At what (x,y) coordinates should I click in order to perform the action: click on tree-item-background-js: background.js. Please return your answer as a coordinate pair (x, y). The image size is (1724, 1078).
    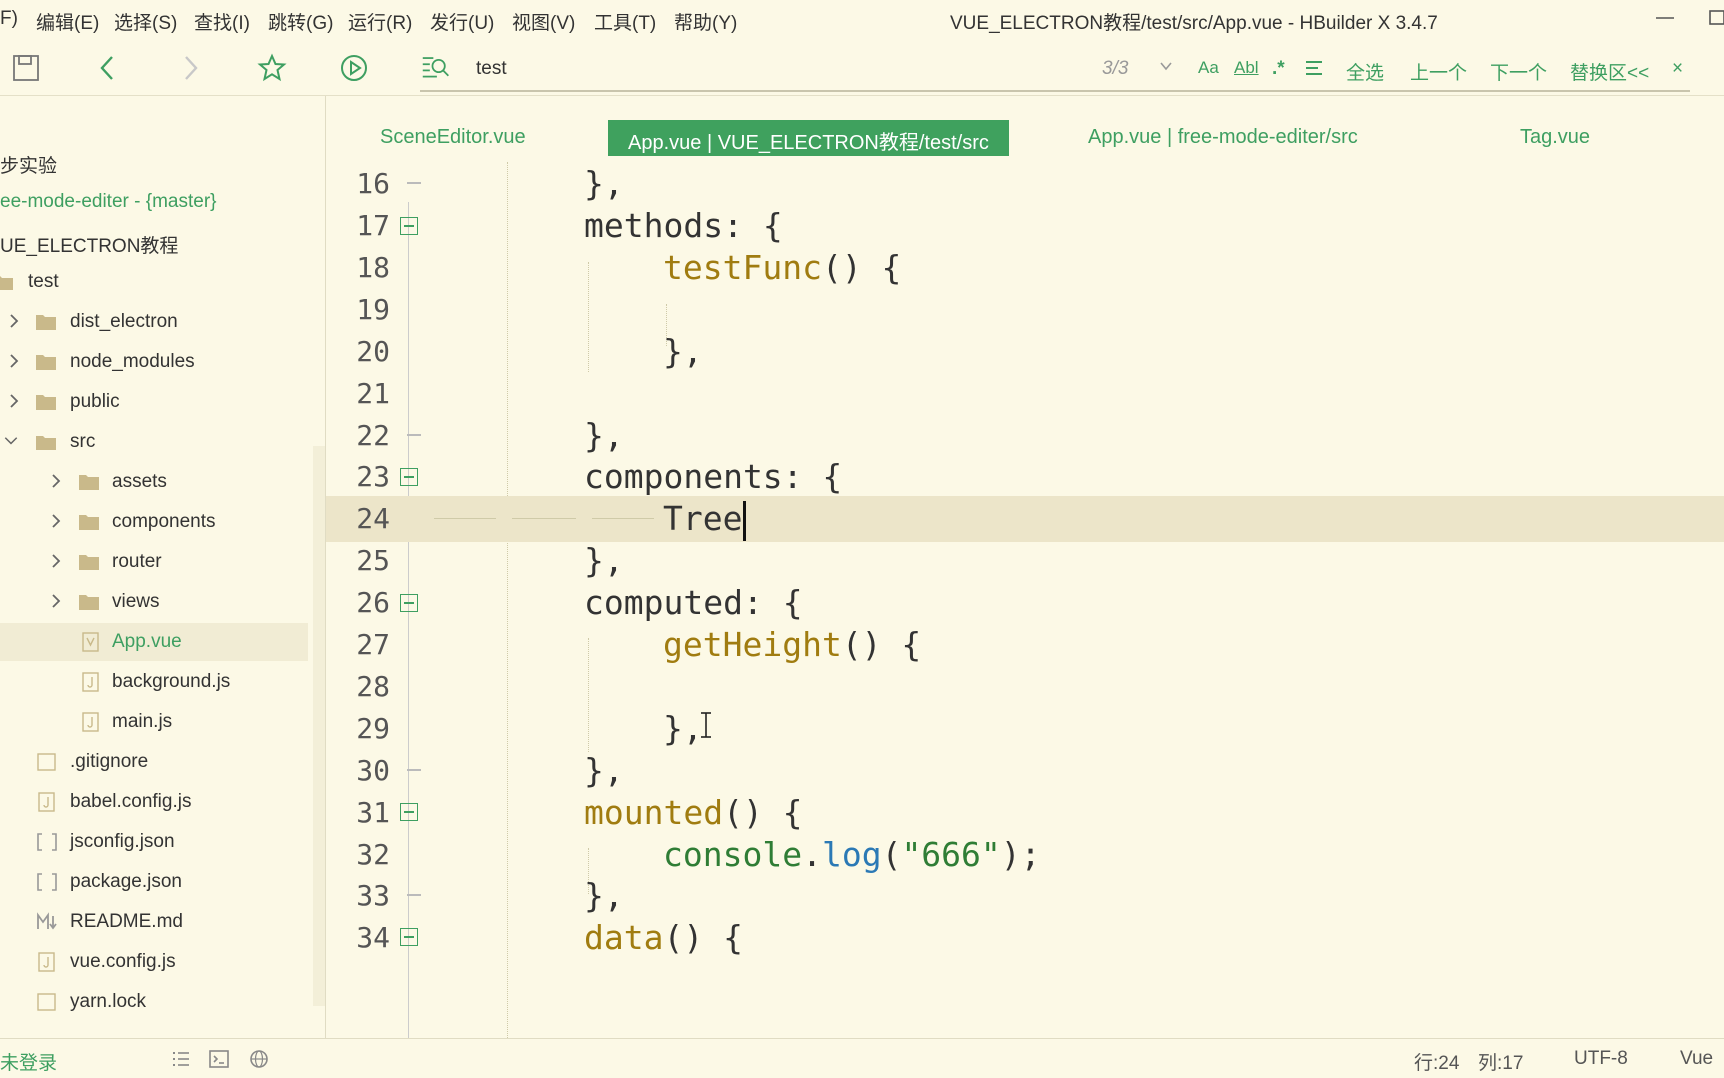
    Looking at the image, I should click on (154, 682).